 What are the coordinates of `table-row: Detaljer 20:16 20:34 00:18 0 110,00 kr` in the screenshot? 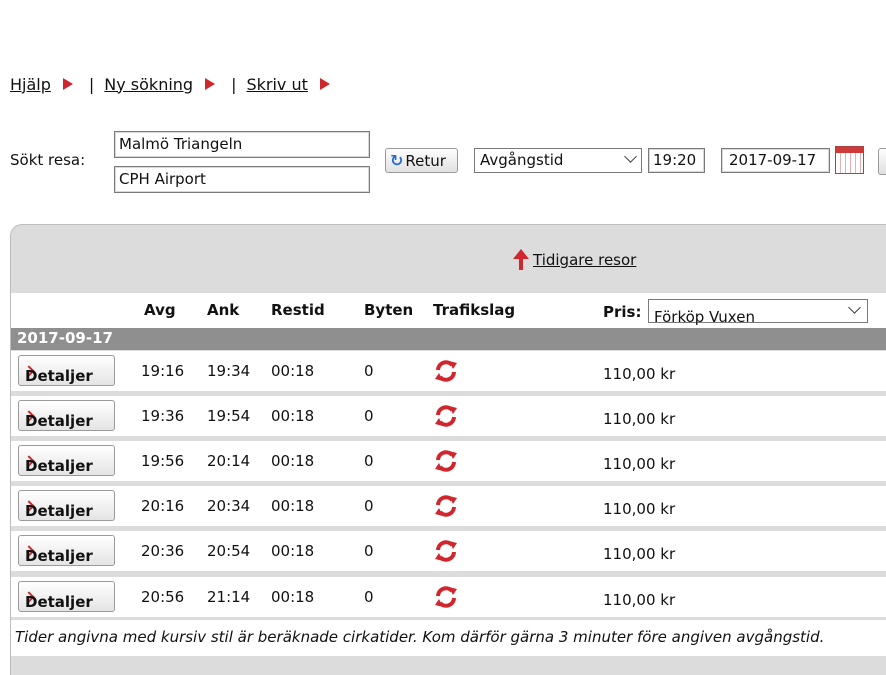 It's located at (448, 506).